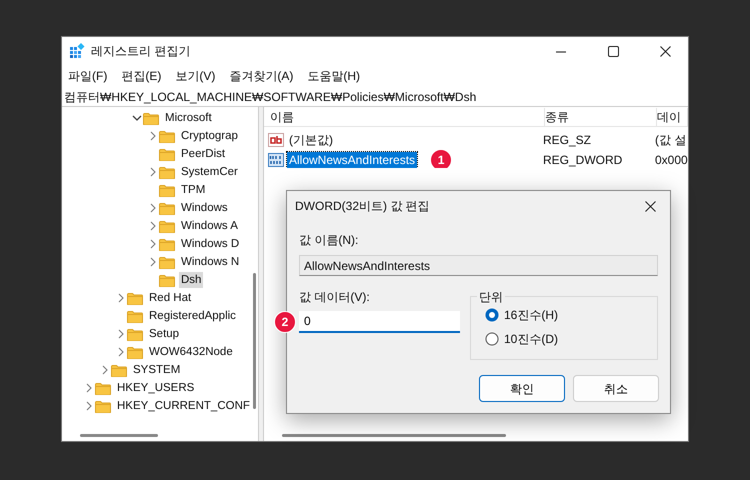  What do you see at coordinates (362, 206) in the screenshot?
I see `dialog-title: DWORD(32비트) 값 편집` at bounding box center [362, 206].